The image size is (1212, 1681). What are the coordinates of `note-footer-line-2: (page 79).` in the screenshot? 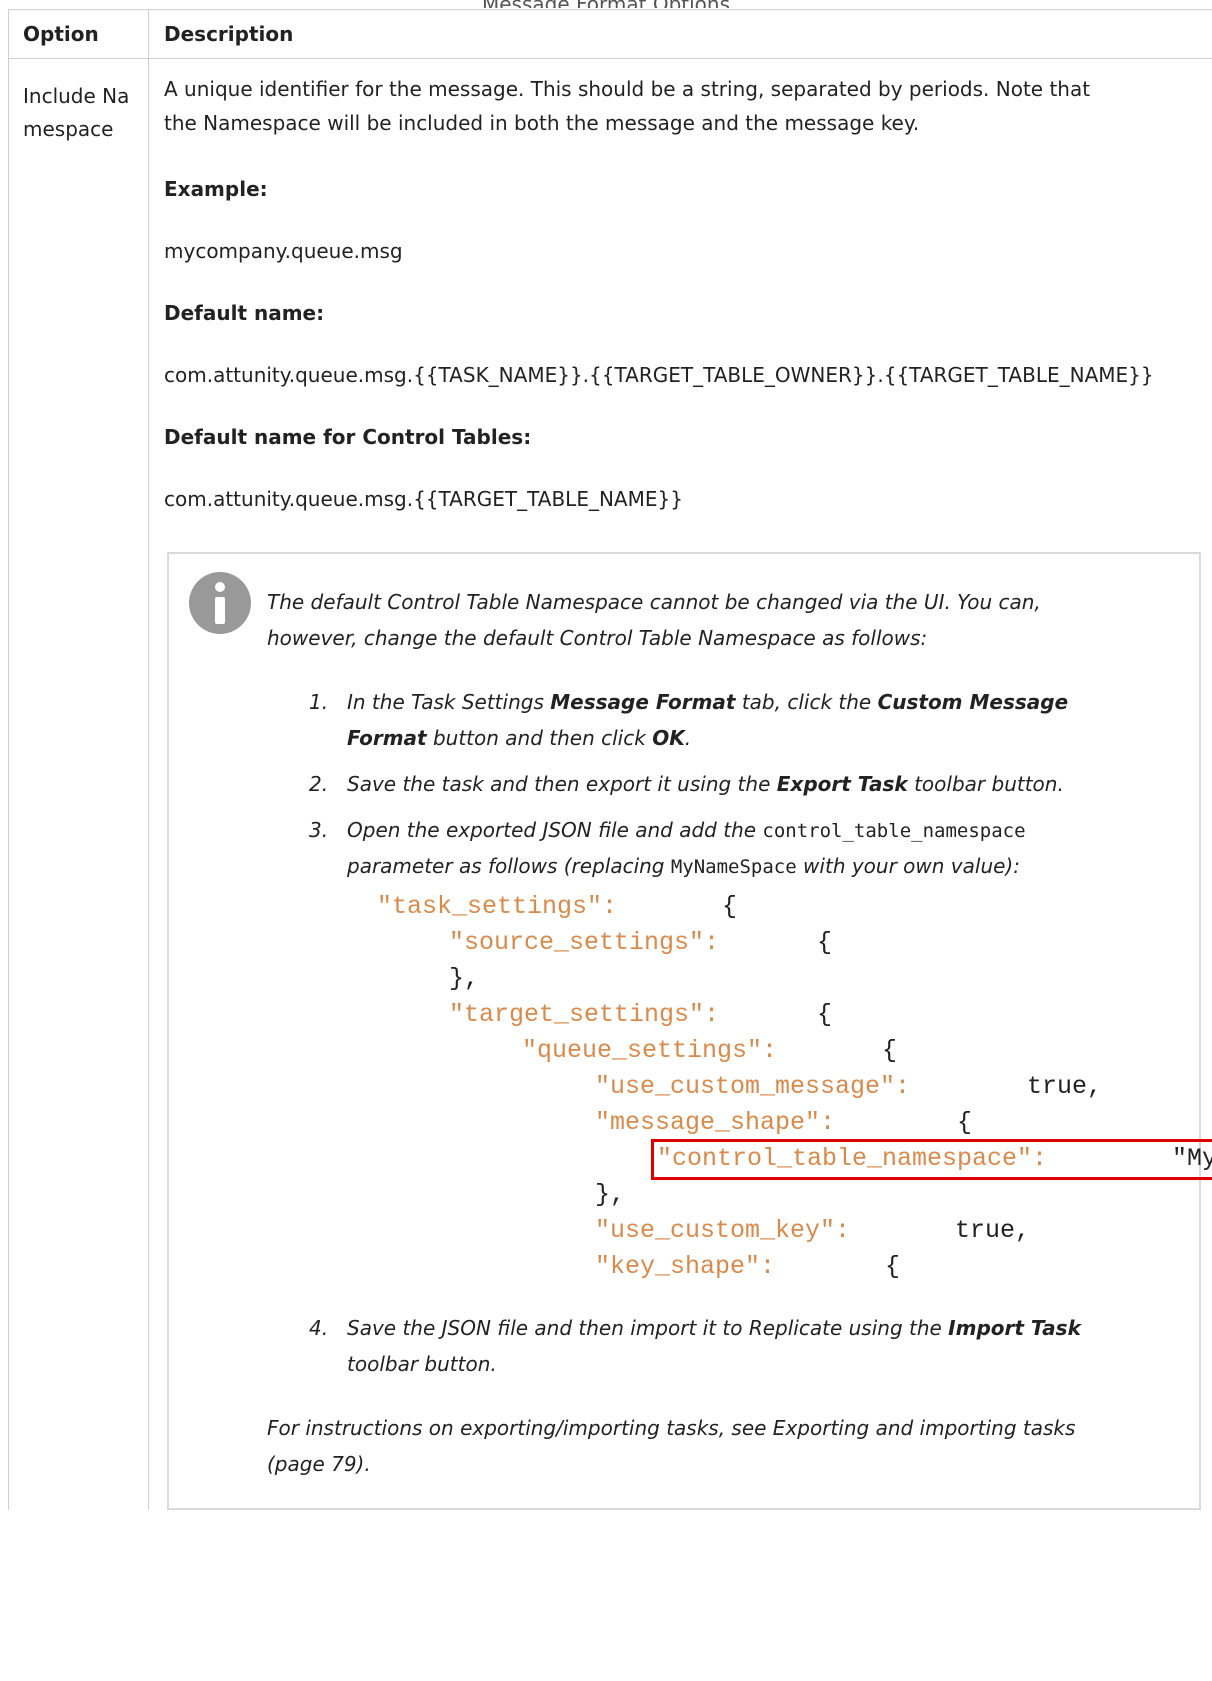 It's located at (319, 1464).